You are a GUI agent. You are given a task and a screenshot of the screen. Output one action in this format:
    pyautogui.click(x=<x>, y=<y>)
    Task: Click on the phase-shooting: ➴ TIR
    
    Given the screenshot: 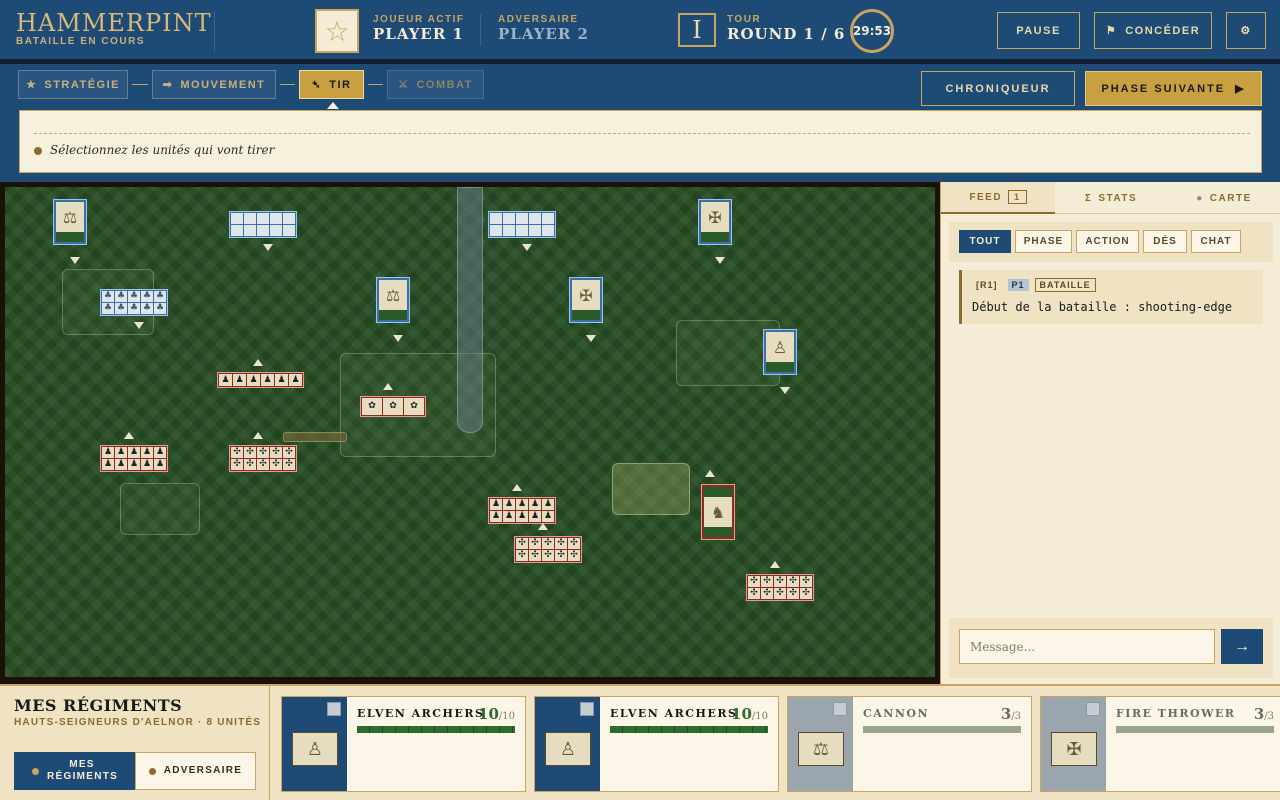 What is the action you would take?
    pyautogui.click(x=331, y=84)
    